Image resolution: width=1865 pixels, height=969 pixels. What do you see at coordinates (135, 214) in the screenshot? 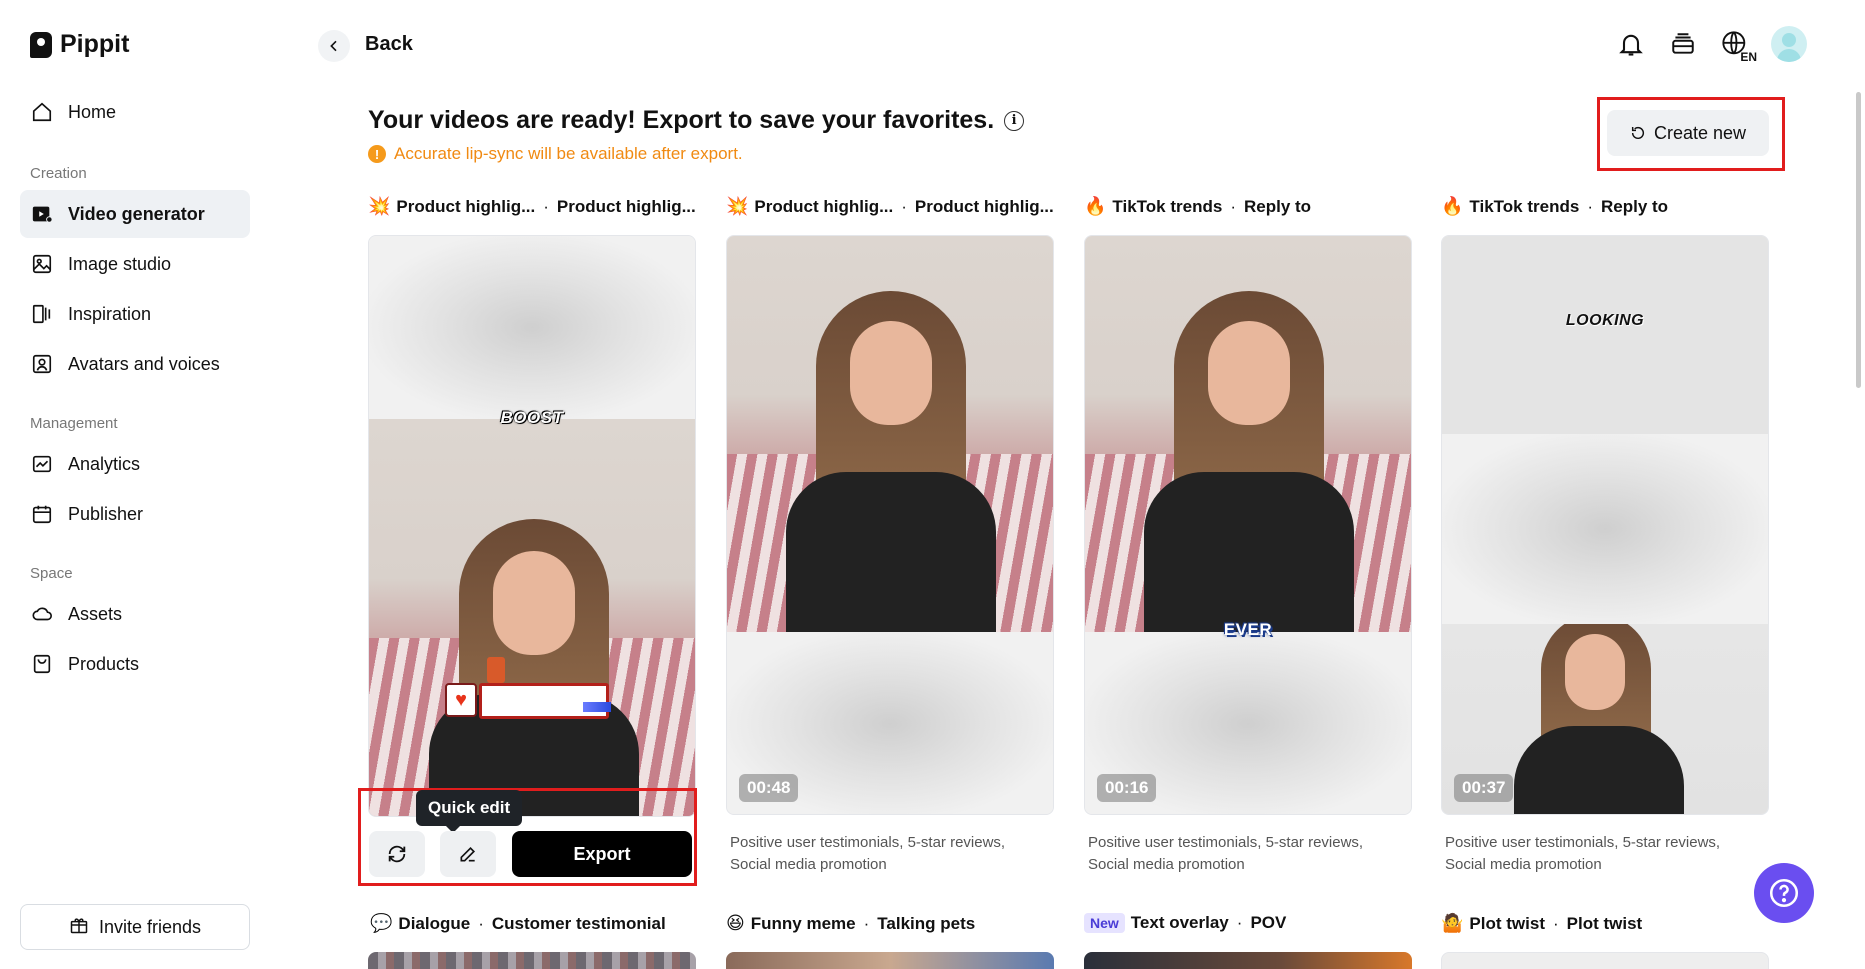
I see `sidebar-item-video-generator: Video generator` at bounding box center [135, 214].